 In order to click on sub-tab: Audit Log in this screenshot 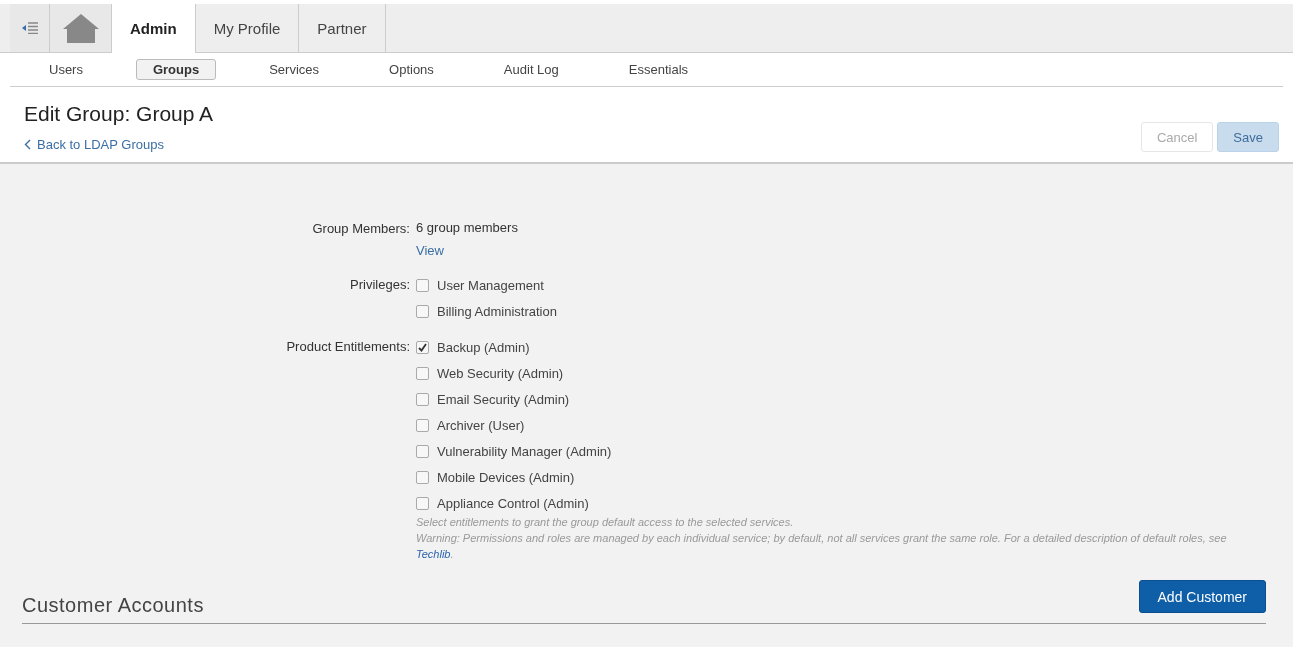, I will do `click(531, 69)`.